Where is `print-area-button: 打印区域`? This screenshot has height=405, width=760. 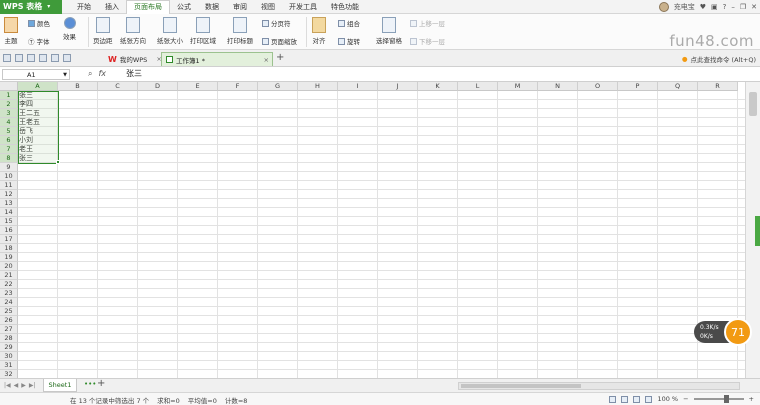
print-area-button: 打印区域 is located at coordinates (203, 31).